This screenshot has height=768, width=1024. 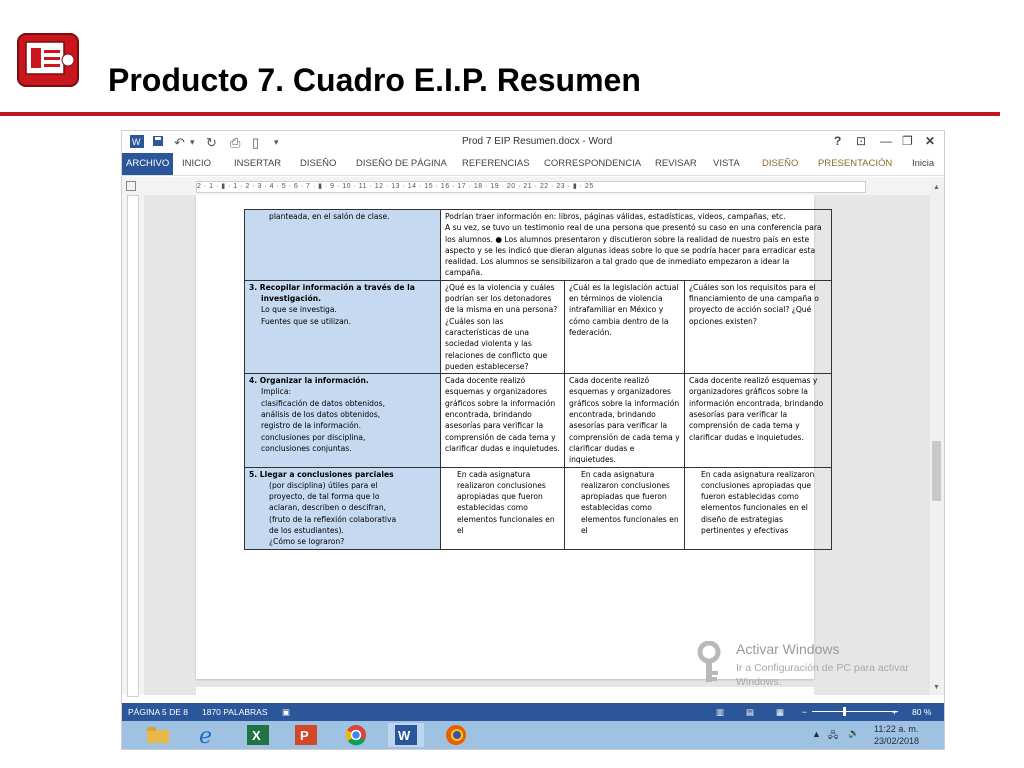 What do you see at coordinates (936, 471) in the screenshot?
I see `scrollbar-thumb` at bounding box center [936, 471].